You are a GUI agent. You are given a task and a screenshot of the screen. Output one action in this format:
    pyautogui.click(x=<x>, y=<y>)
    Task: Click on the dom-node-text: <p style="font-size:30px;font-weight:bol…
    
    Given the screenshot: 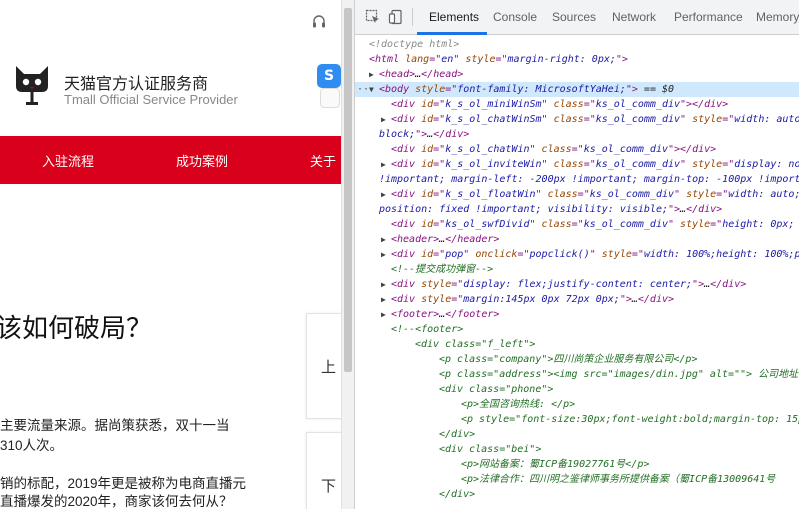 What is the action you would take?
    pyautogui.click(x=630, y=419)
    